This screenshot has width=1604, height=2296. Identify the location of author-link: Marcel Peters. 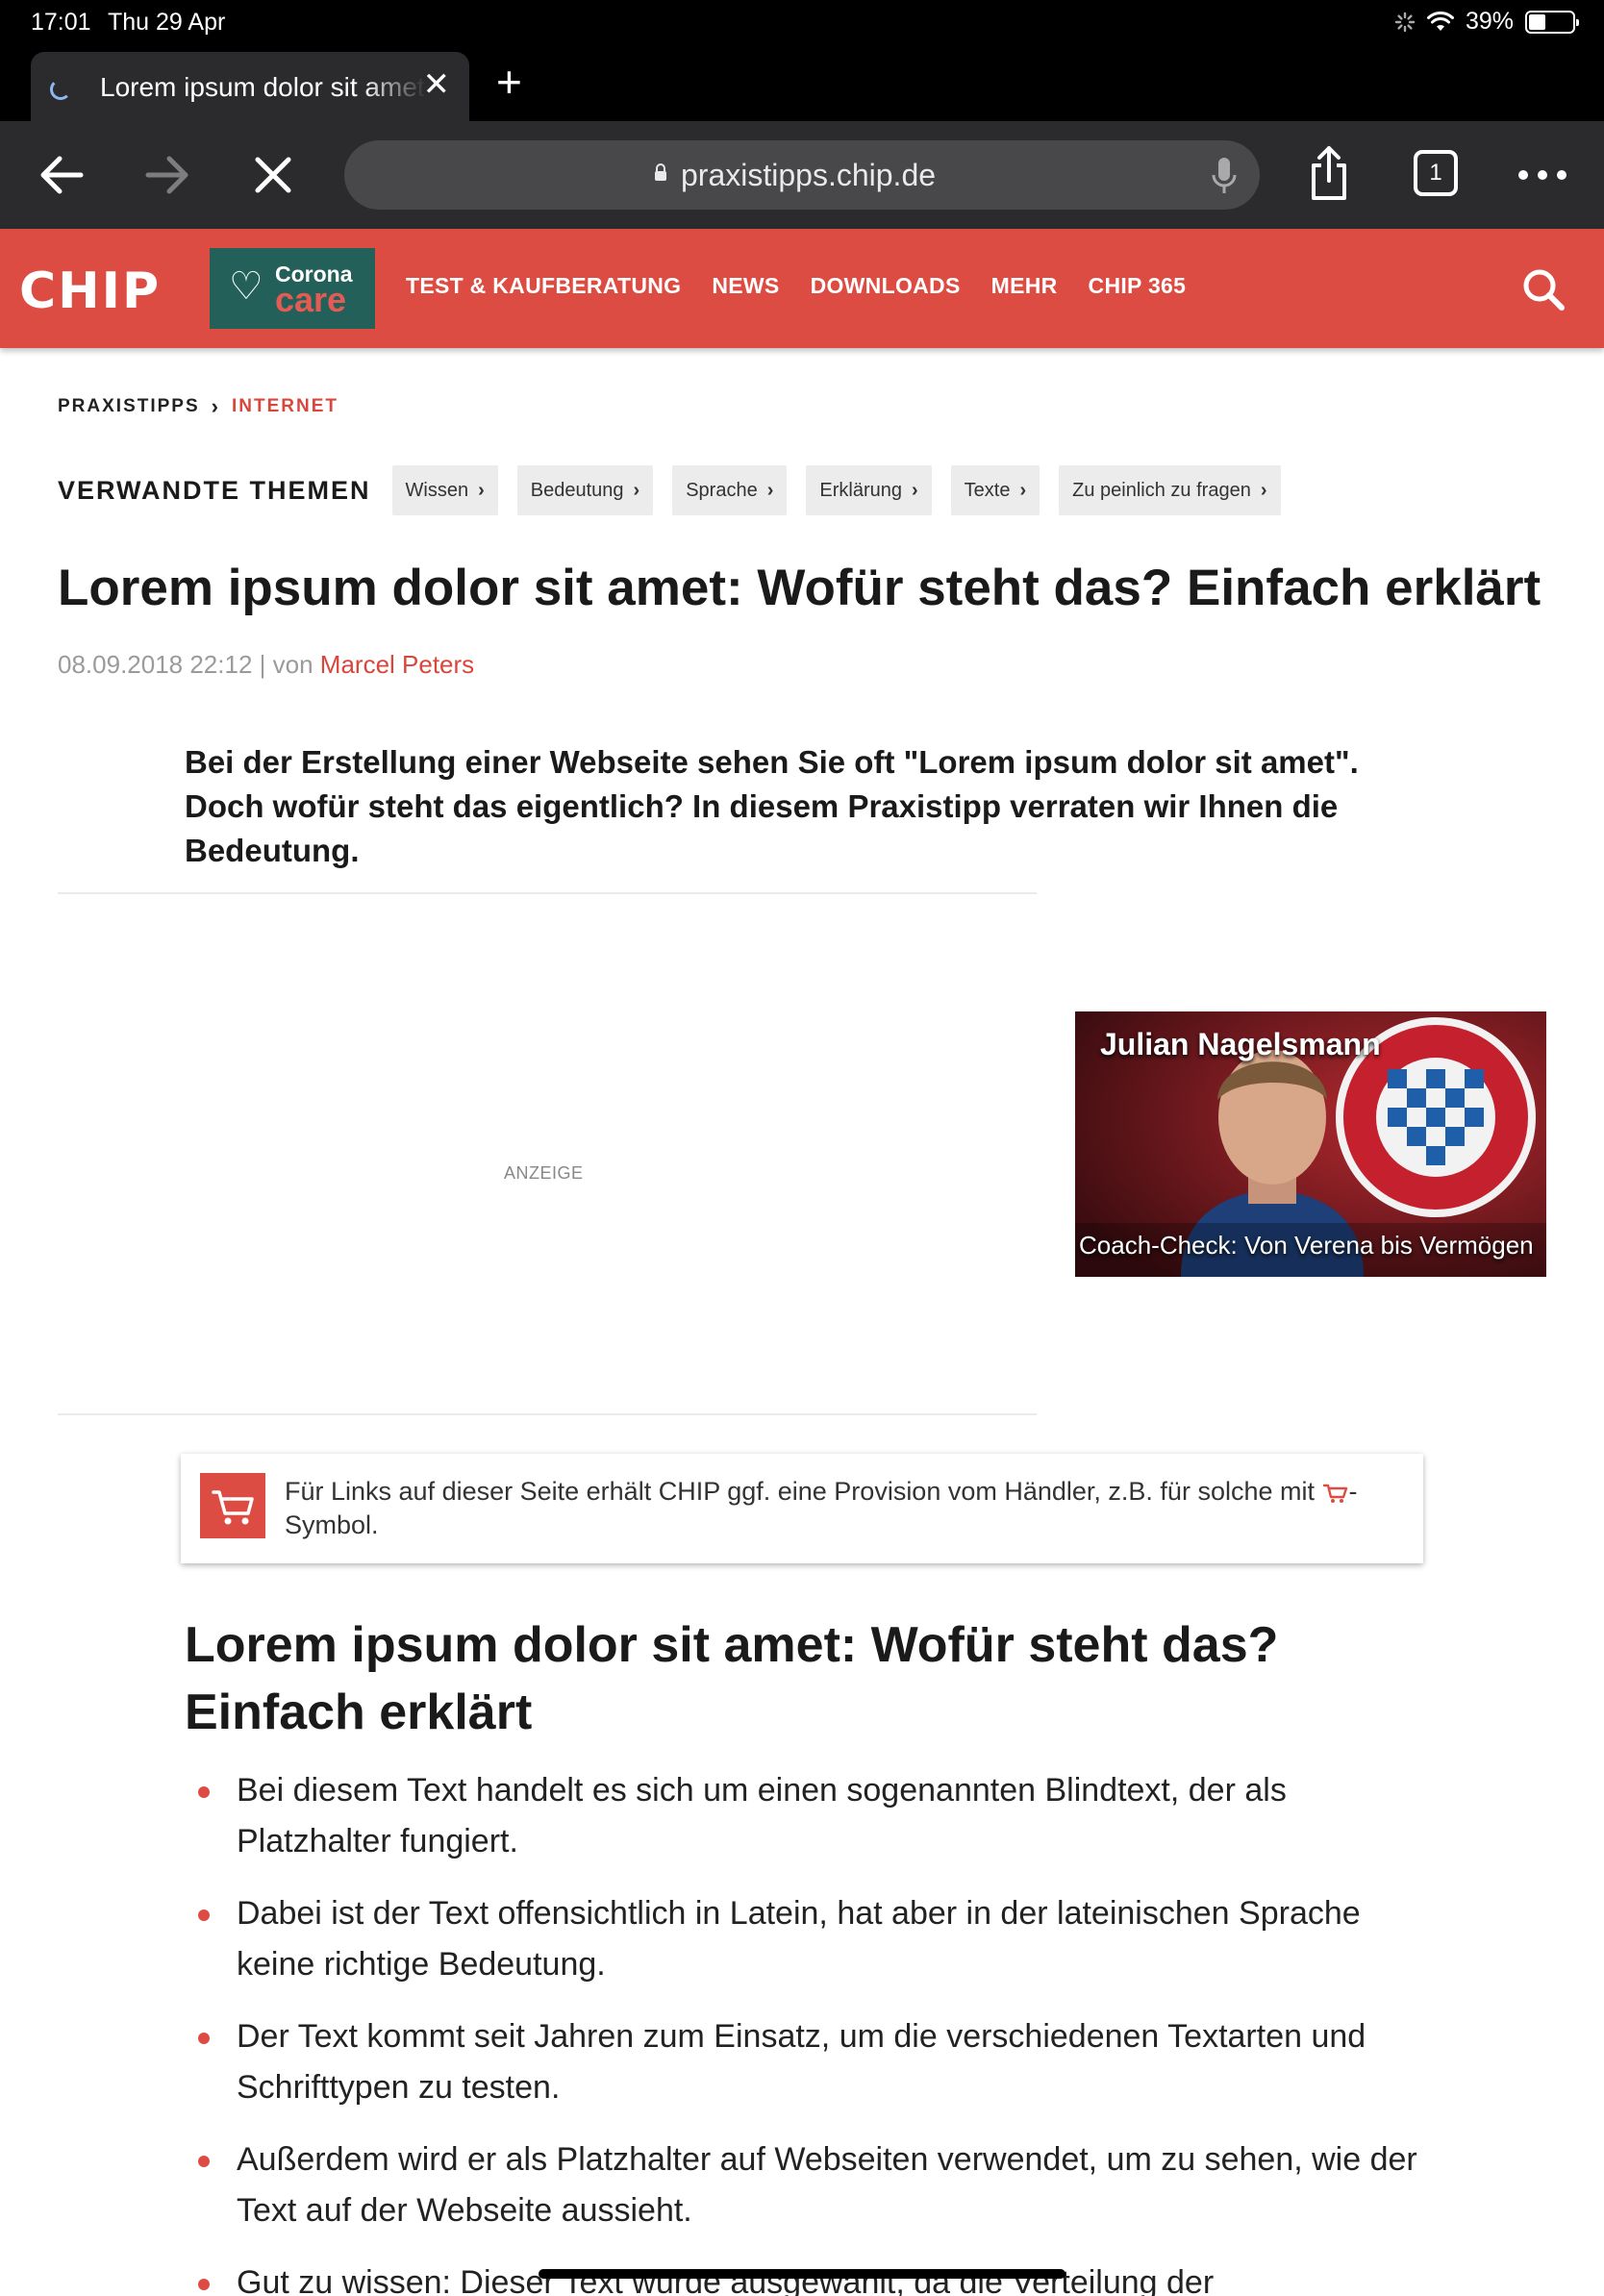
(397, 664).